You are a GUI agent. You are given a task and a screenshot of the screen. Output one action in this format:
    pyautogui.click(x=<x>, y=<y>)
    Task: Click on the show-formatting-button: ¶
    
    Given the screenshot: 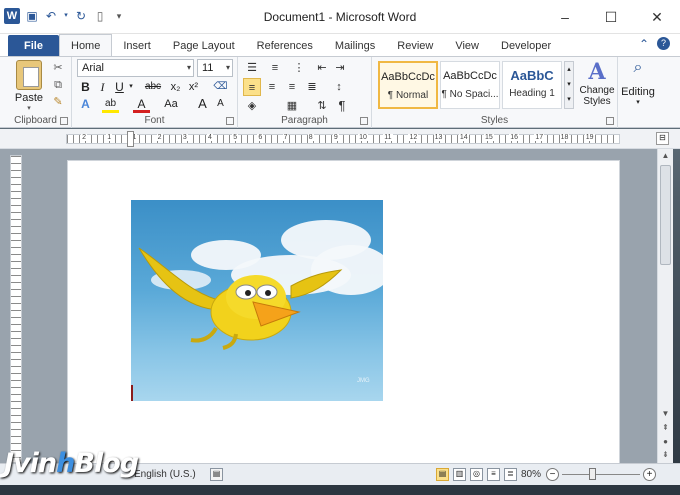 What is the action you would take?
    pyautogui.click(x=342, y=106)
    